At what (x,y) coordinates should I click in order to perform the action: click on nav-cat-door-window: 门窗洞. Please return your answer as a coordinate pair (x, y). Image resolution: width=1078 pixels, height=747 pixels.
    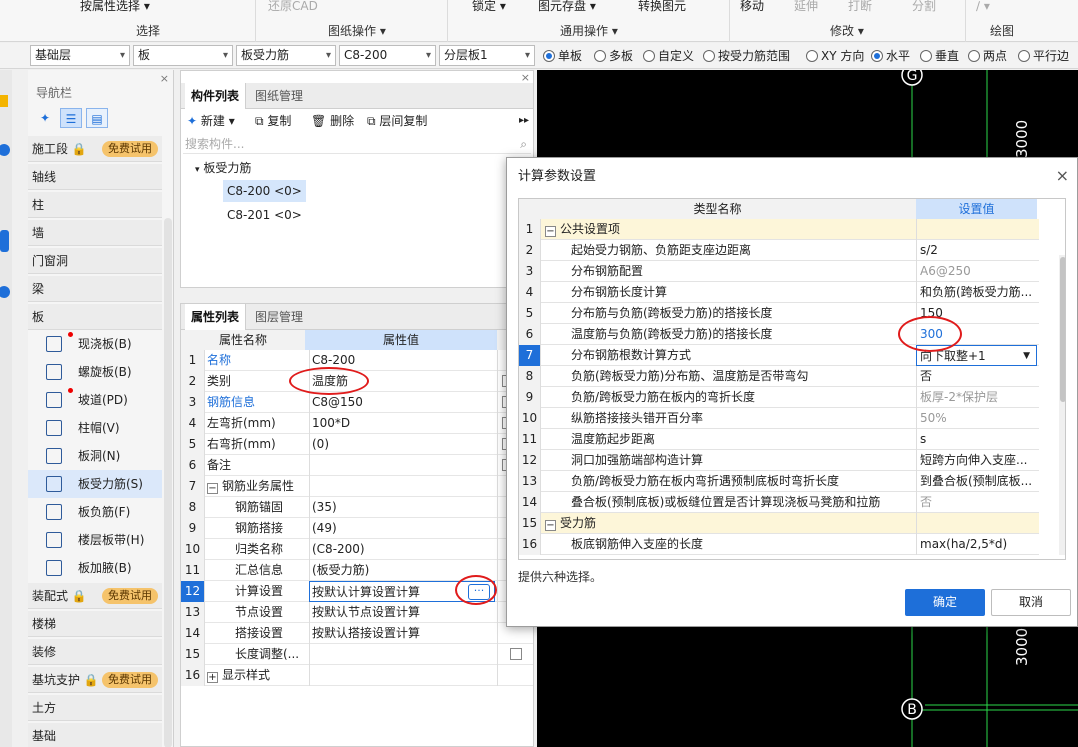
    Looking at the image, I should click on (95, 261).